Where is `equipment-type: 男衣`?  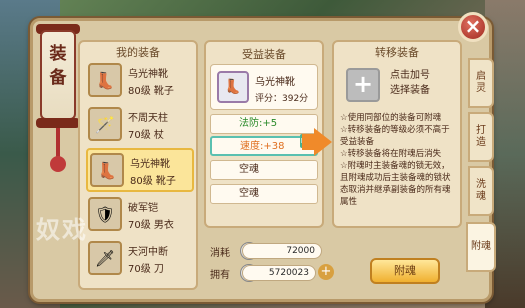
equipment-type: 男衣 is located at coordinates (163, 225).